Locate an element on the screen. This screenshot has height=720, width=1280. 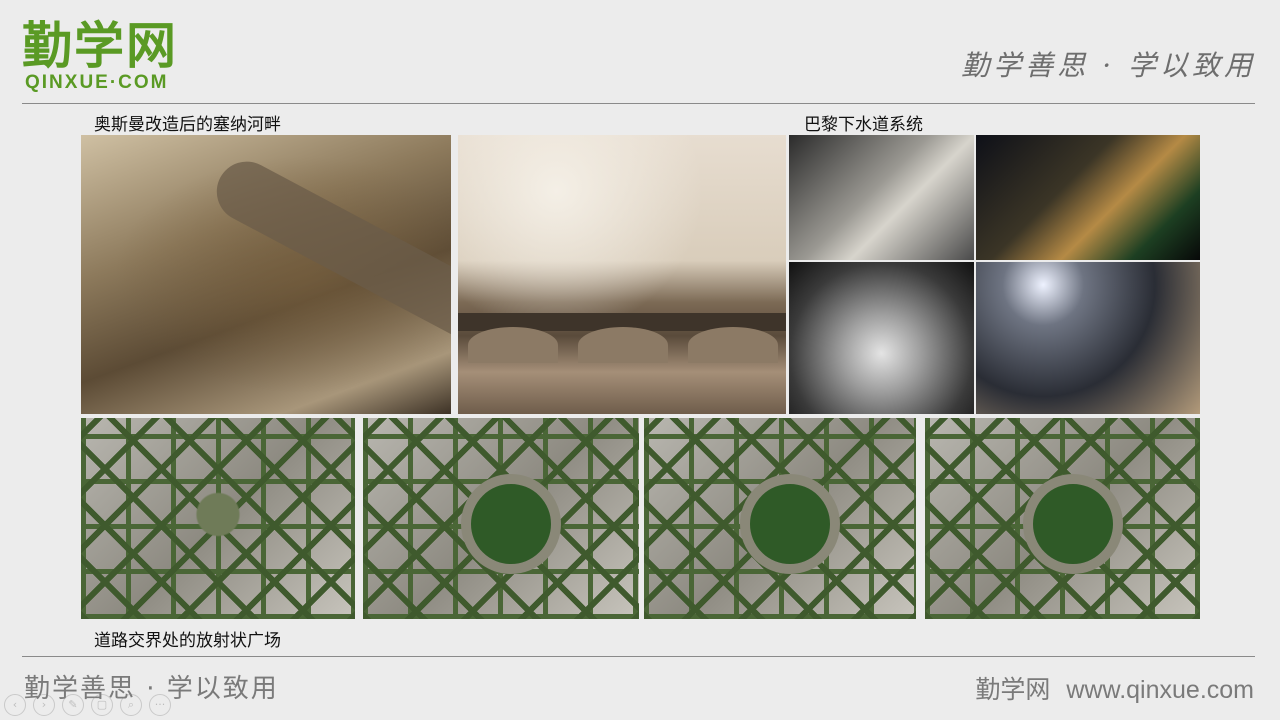
river-shape is located at coordinates (328, 255).